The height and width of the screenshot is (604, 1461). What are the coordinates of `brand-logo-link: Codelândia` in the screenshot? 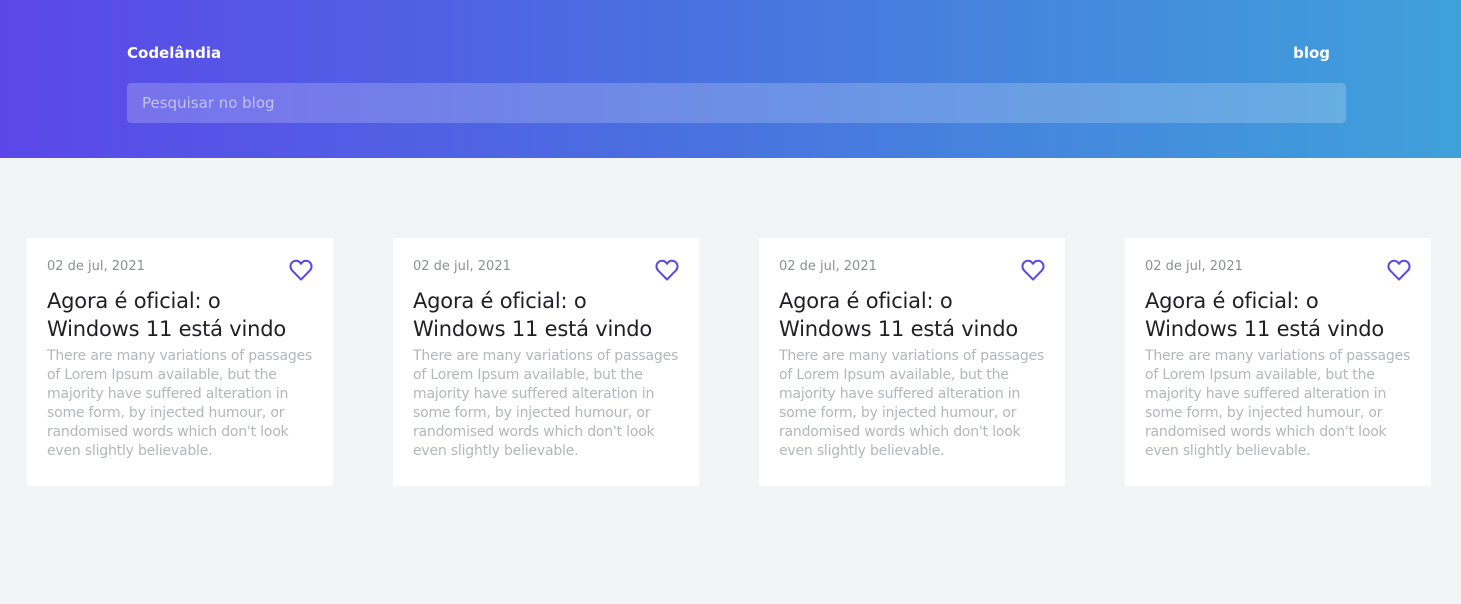 It's located at (174, 53).